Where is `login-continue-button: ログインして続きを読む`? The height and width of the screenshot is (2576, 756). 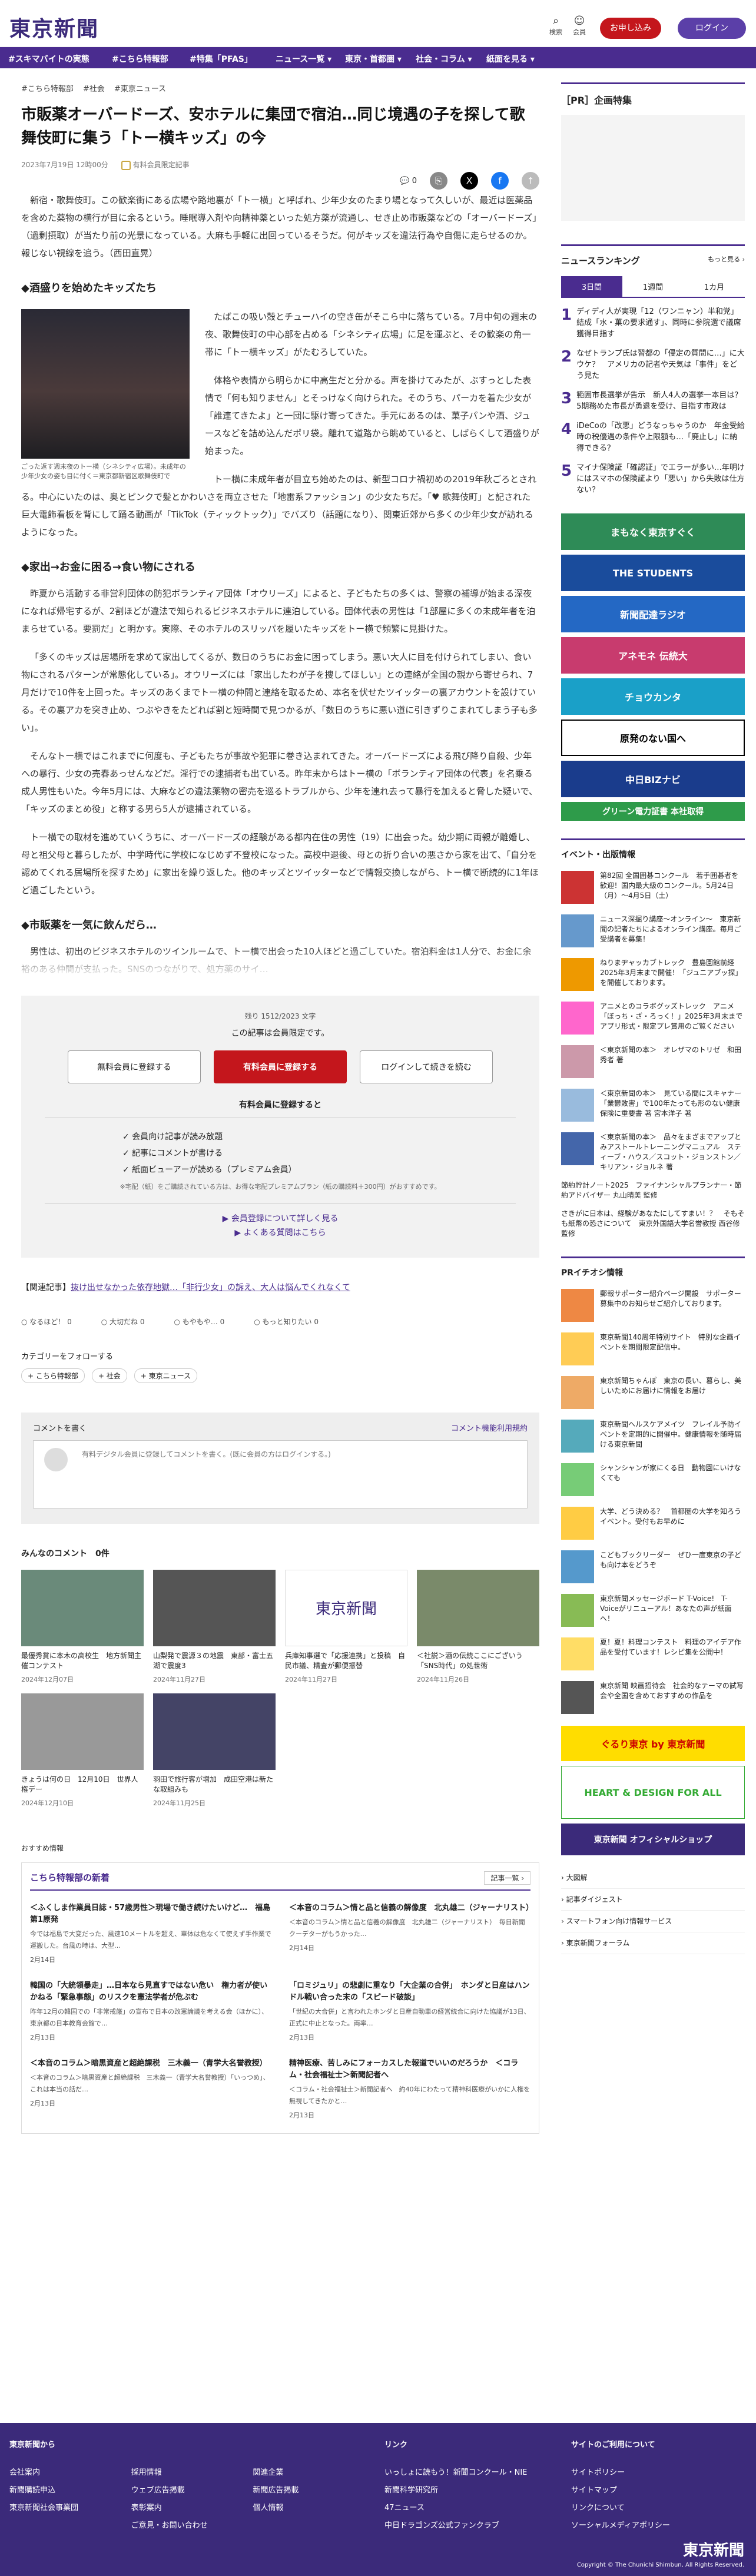 login-continue-button: ログインして続きを読む is located at coordinates (426, 1066).